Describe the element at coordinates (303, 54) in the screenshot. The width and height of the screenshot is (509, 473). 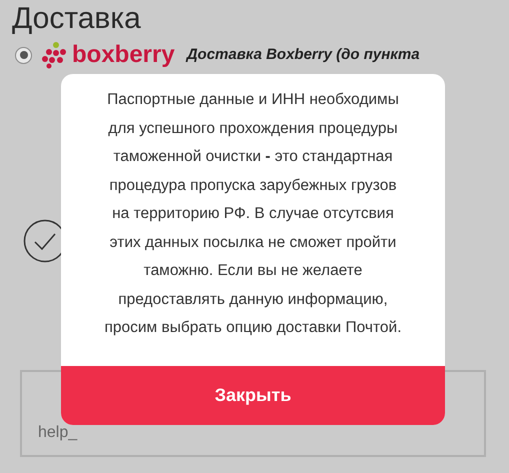
I see `delivery-option-label: Доставка Boxberry (до пункта` at that location.